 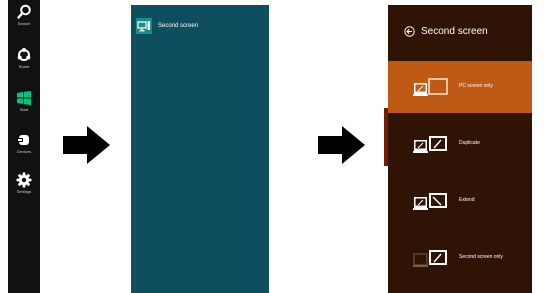 I want to click on option-label: PC screen only, so click(x=476, y=86).